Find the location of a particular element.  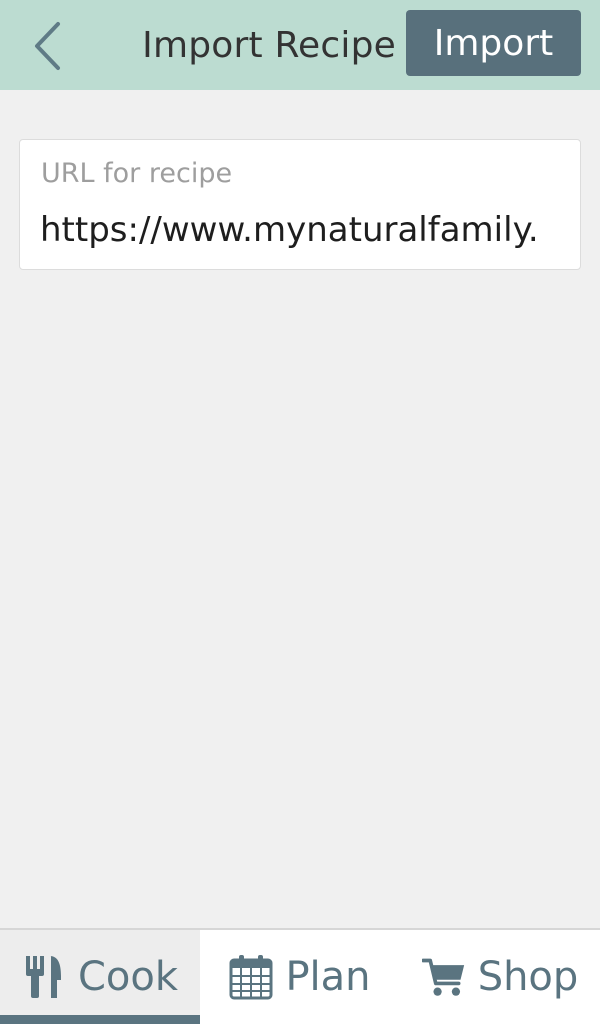

utensils-icon is located at coordinates (44, 977).